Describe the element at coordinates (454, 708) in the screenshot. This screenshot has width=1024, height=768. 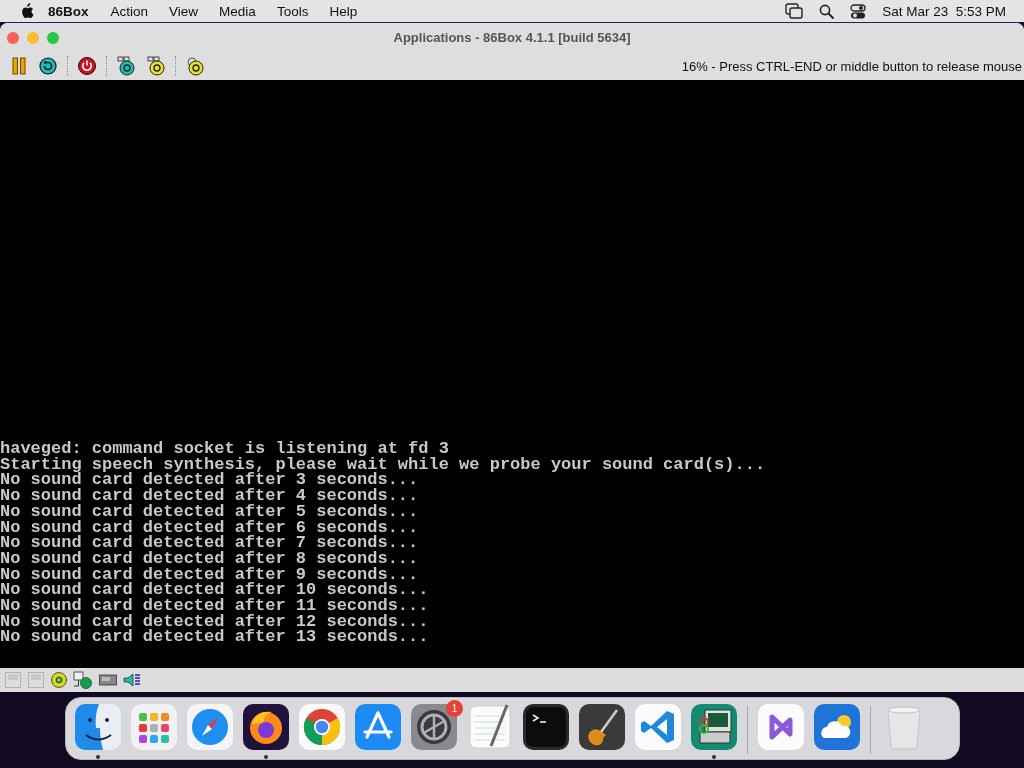
I see `notification-badge: 1` at that location.